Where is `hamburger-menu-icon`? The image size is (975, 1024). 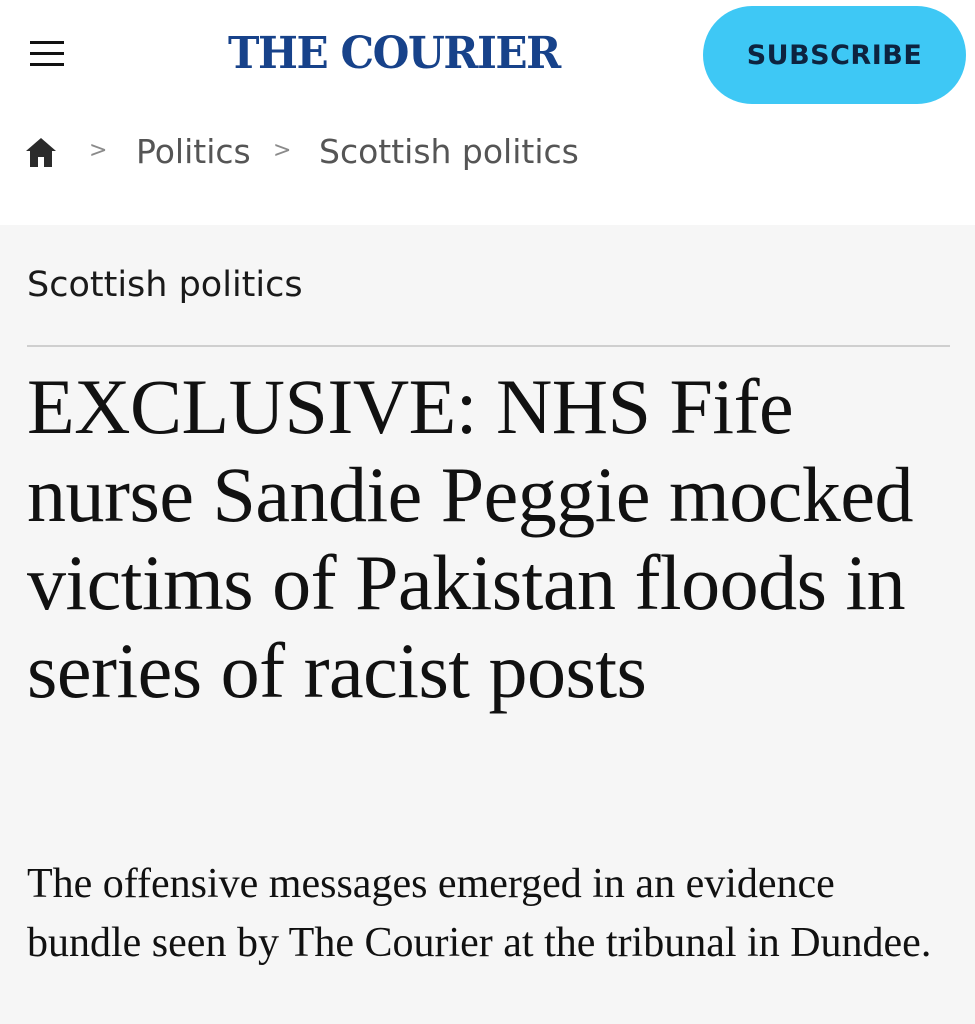 hamburger-menu-icon is located at coordinates (47, 54).